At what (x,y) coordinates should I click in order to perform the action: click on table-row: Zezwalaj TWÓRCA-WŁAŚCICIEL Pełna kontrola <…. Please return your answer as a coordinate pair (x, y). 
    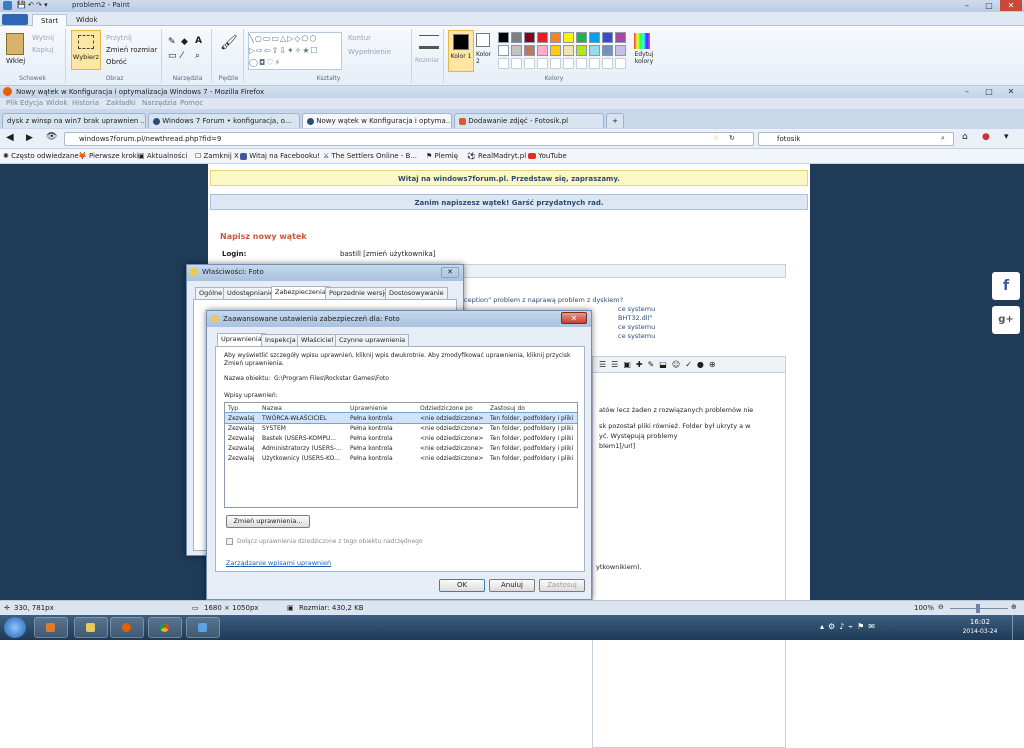
    Looking at the image, I should click on (401, 418).